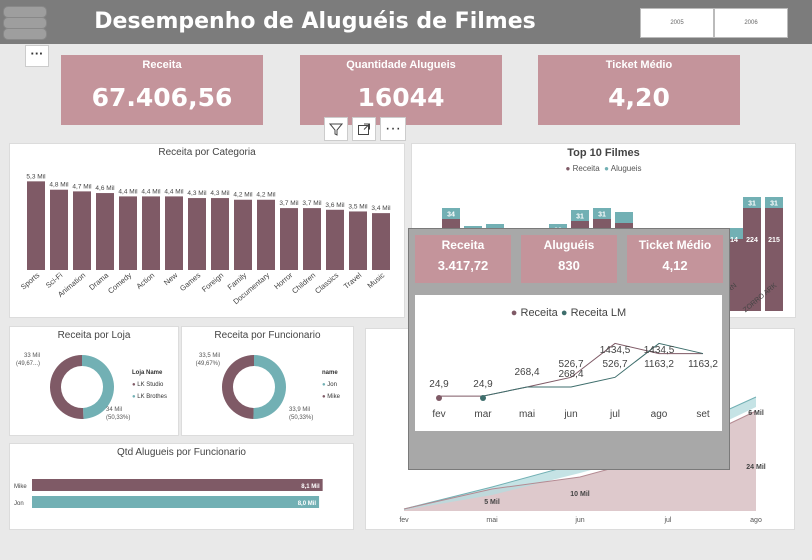 This screenshot has height=560, width=812. I want to click on slice-label: 33 Mil, so click(32, 356).